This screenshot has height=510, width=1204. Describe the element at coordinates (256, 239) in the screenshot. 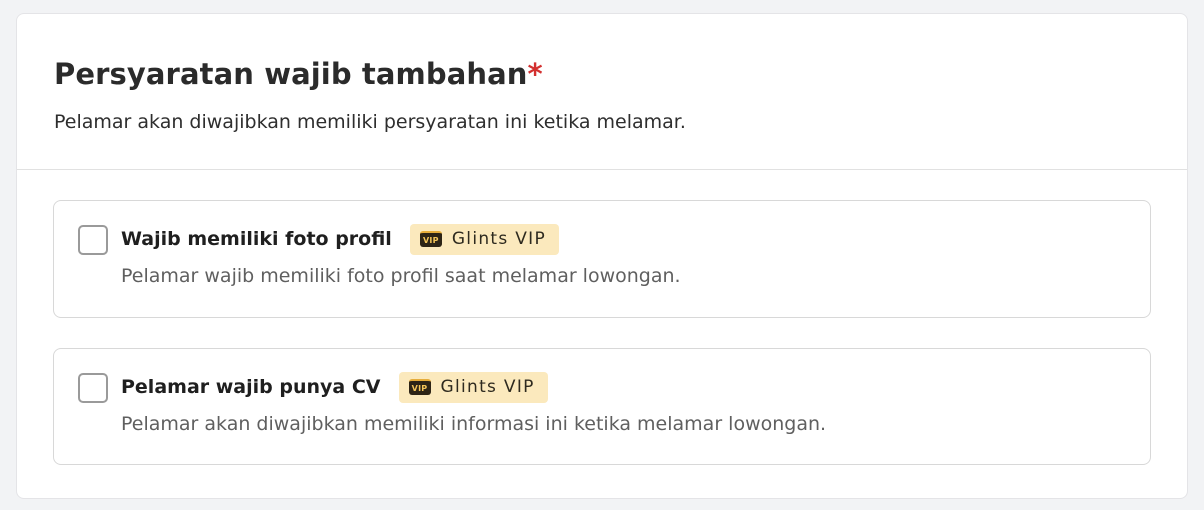

I see `option-label: Wajib memiliki foto profil` at that location.